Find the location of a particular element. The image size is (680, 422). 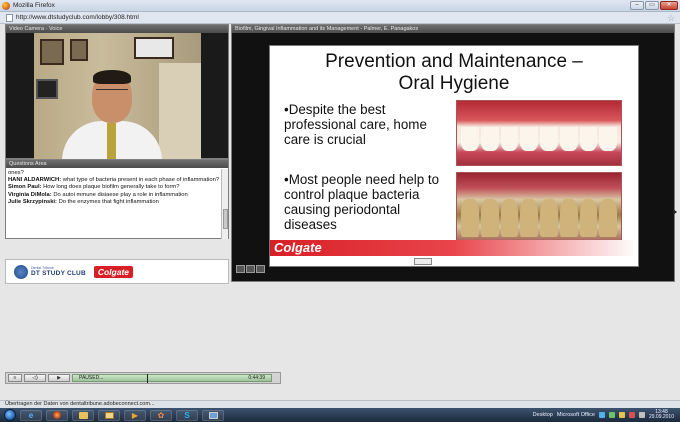

play-button: ▶ is located at coordinates (59, 378).